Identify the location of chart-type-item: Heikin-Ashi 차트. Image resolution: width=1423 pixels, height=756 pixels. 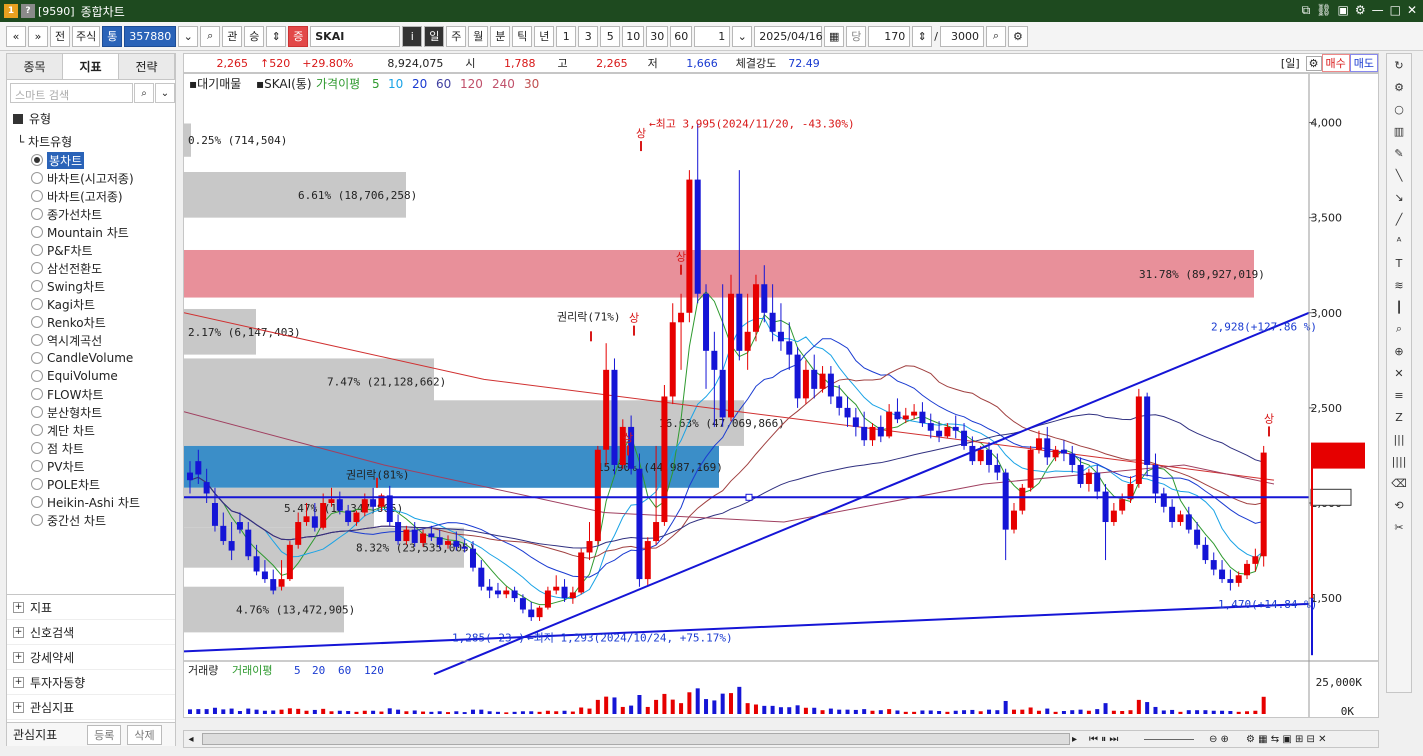
(85, 502).